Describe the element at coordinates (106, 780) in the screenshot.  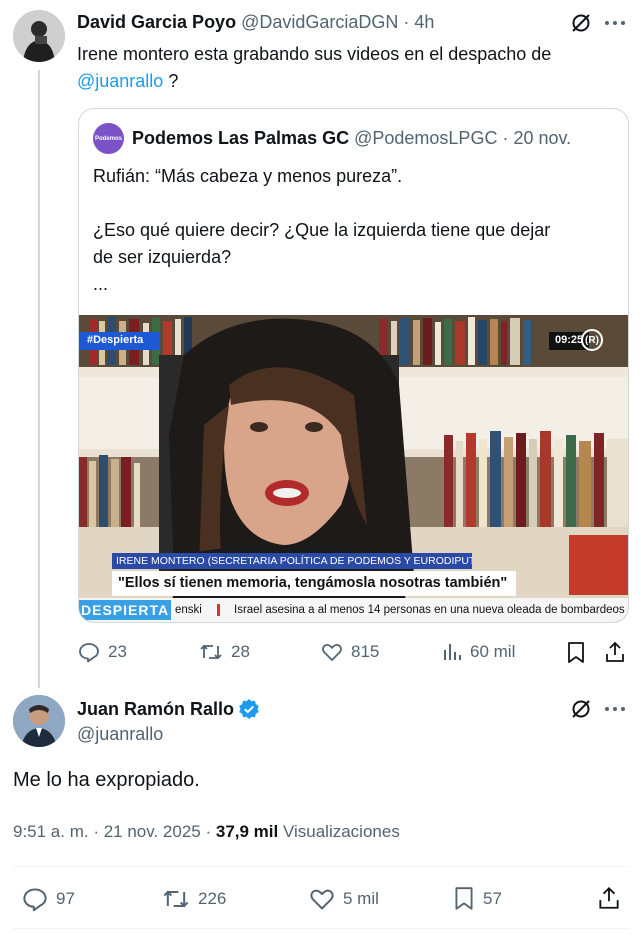
I see `tweet-text: Me lo ha expropiado.` at that location.